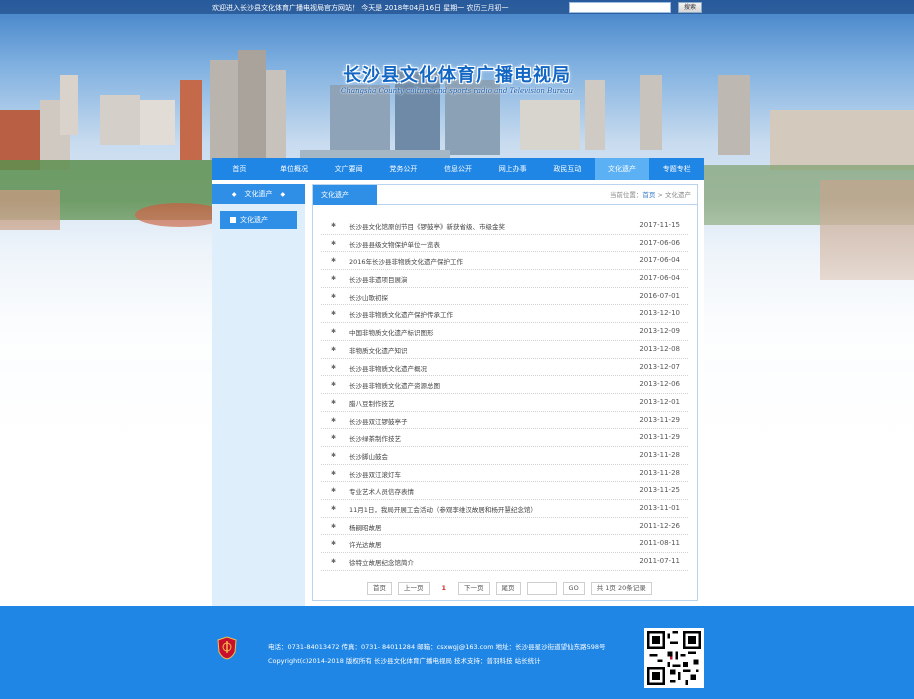 Image resolution: width=914 pixels, height=699 pixels. Describe the element at coordinates (474, 588) in the screenshot. I see `page-next-button: 下一页` at that location.